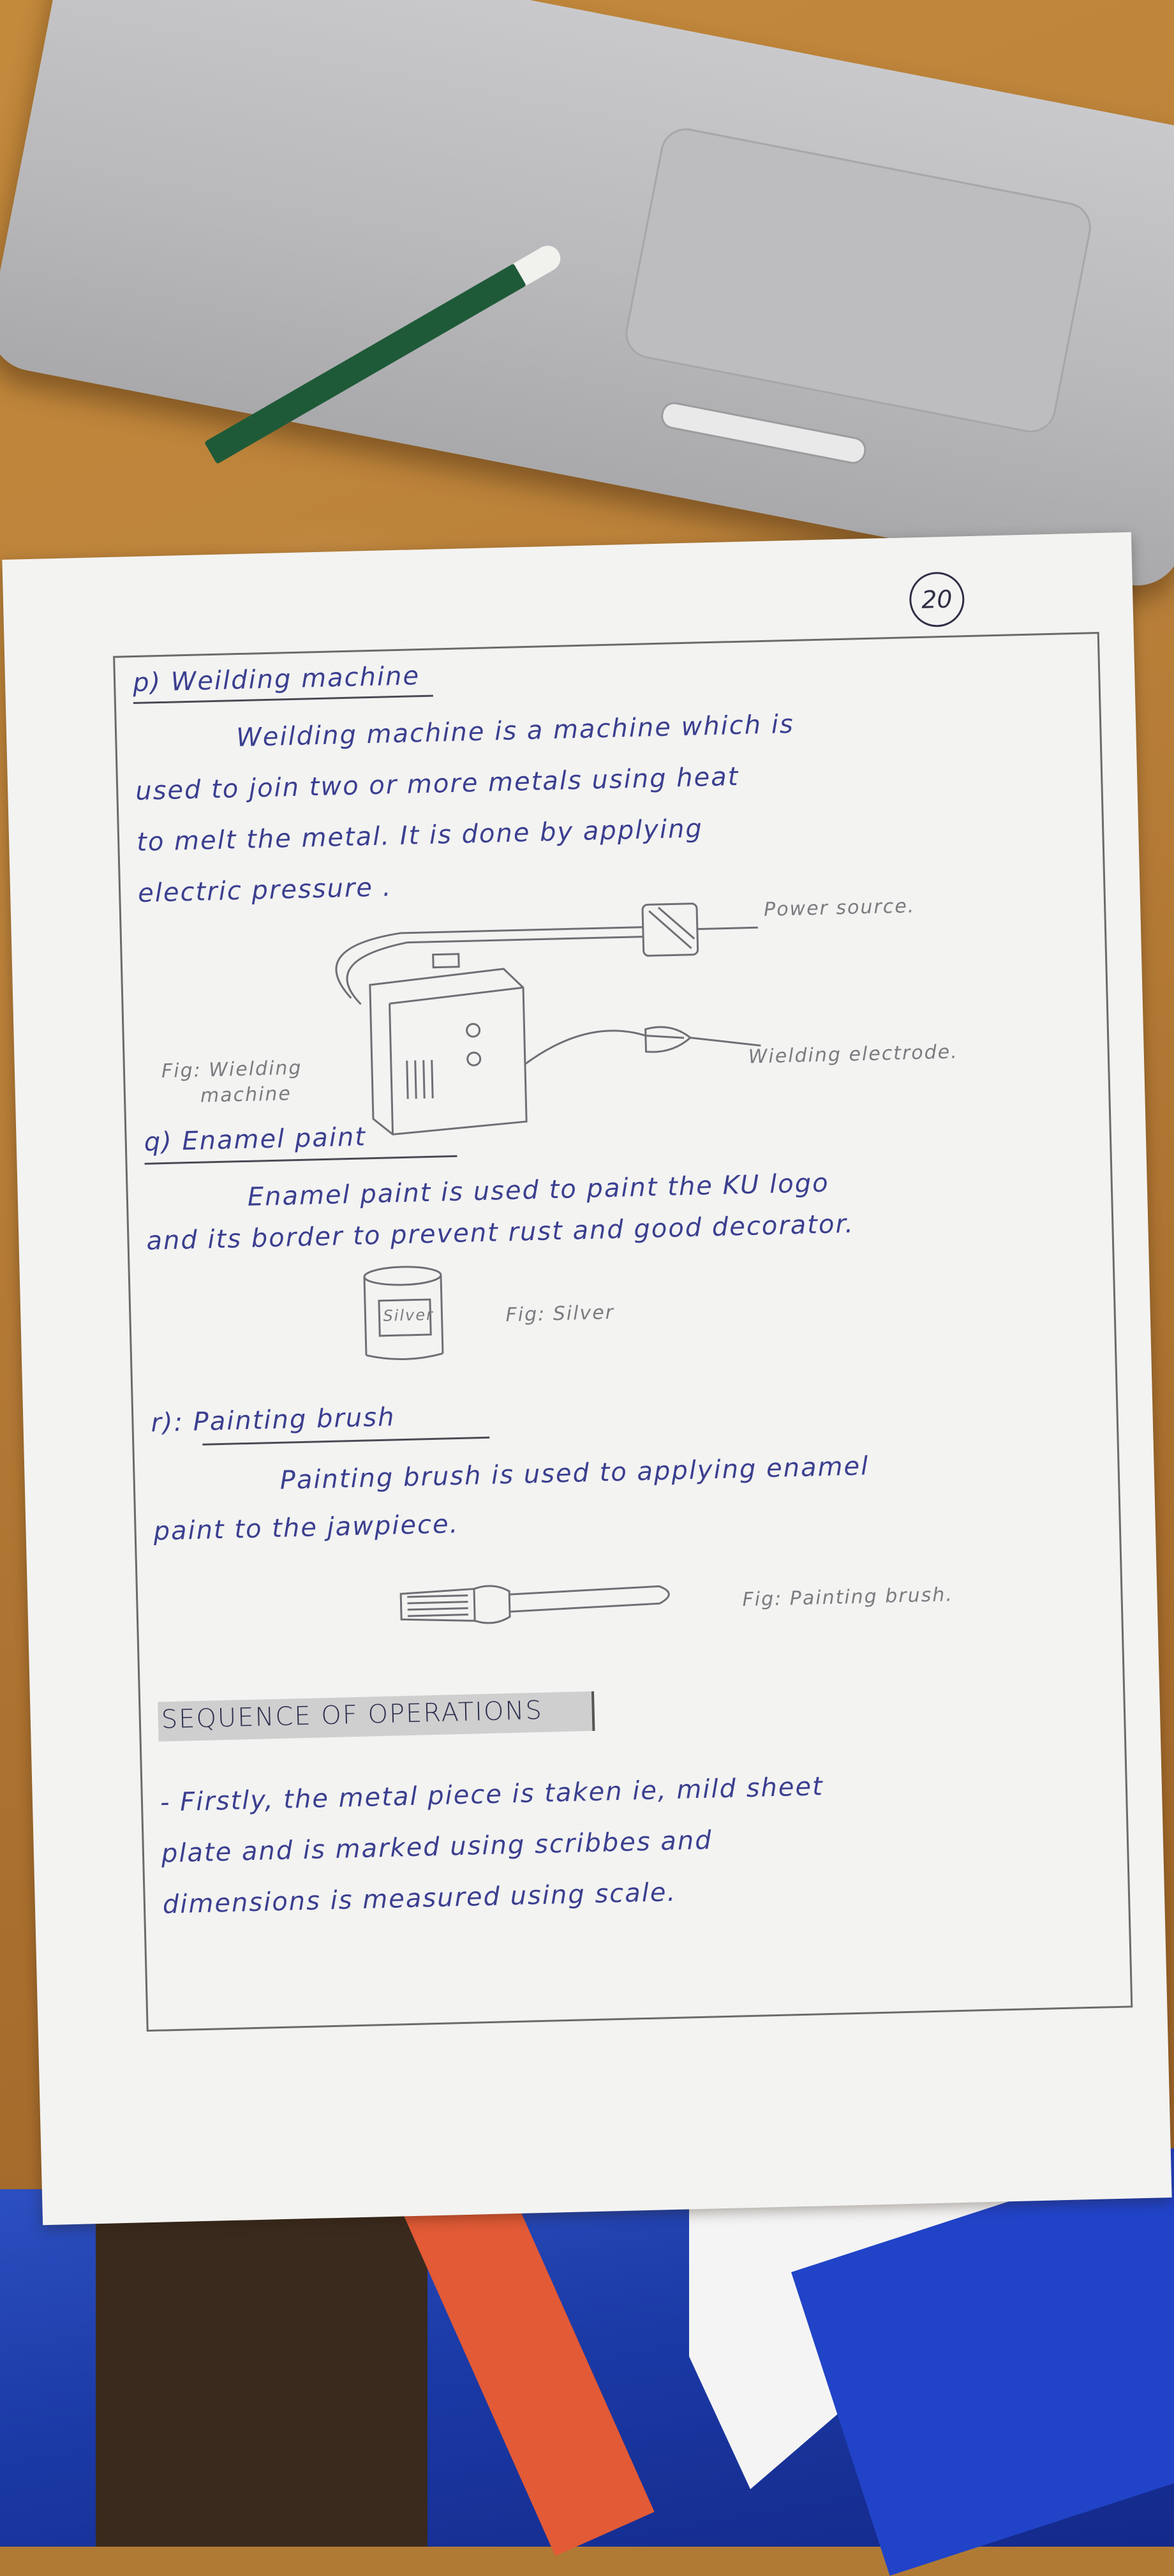  What do you see at coordinates (560, 1314) in the screenshot?
I see `enamel-fig-caption: Fig: Silver` at bounding box center [560, 1314].